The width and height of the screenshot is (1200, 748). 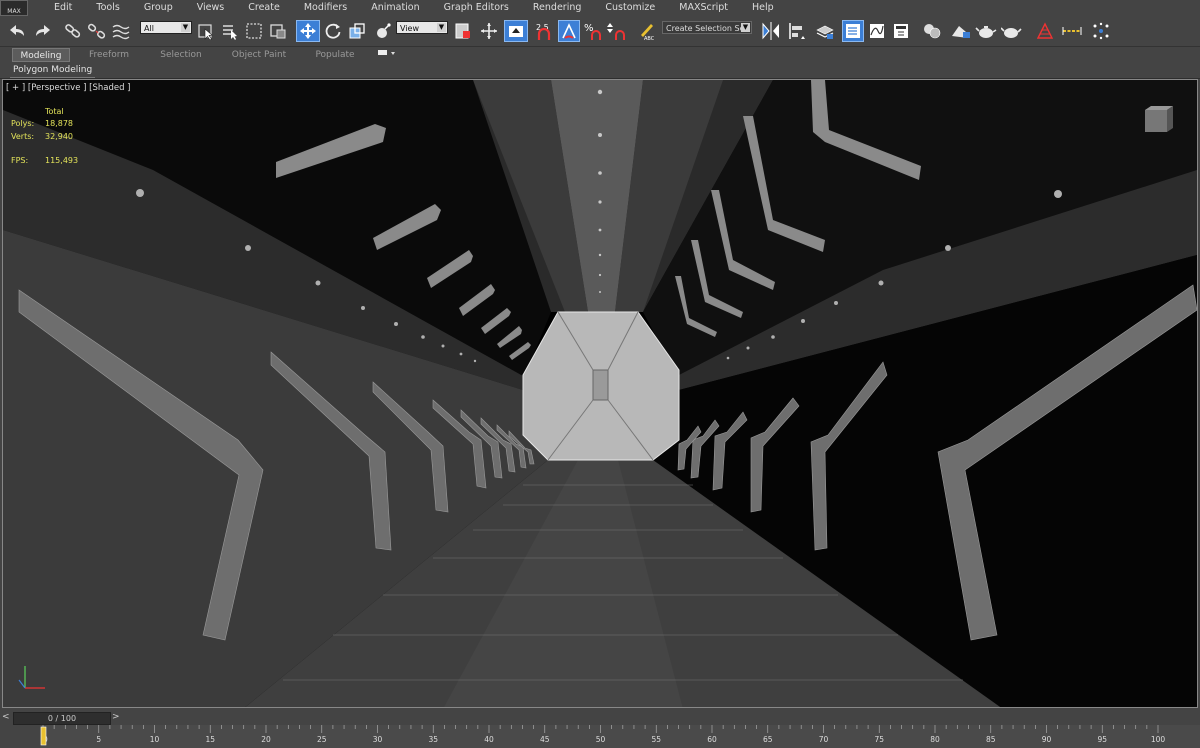 What do you see at coordinates (322, 739) in the screenshot?
I see `ruler-tick-label: 25` at bounding box center [322, 739].